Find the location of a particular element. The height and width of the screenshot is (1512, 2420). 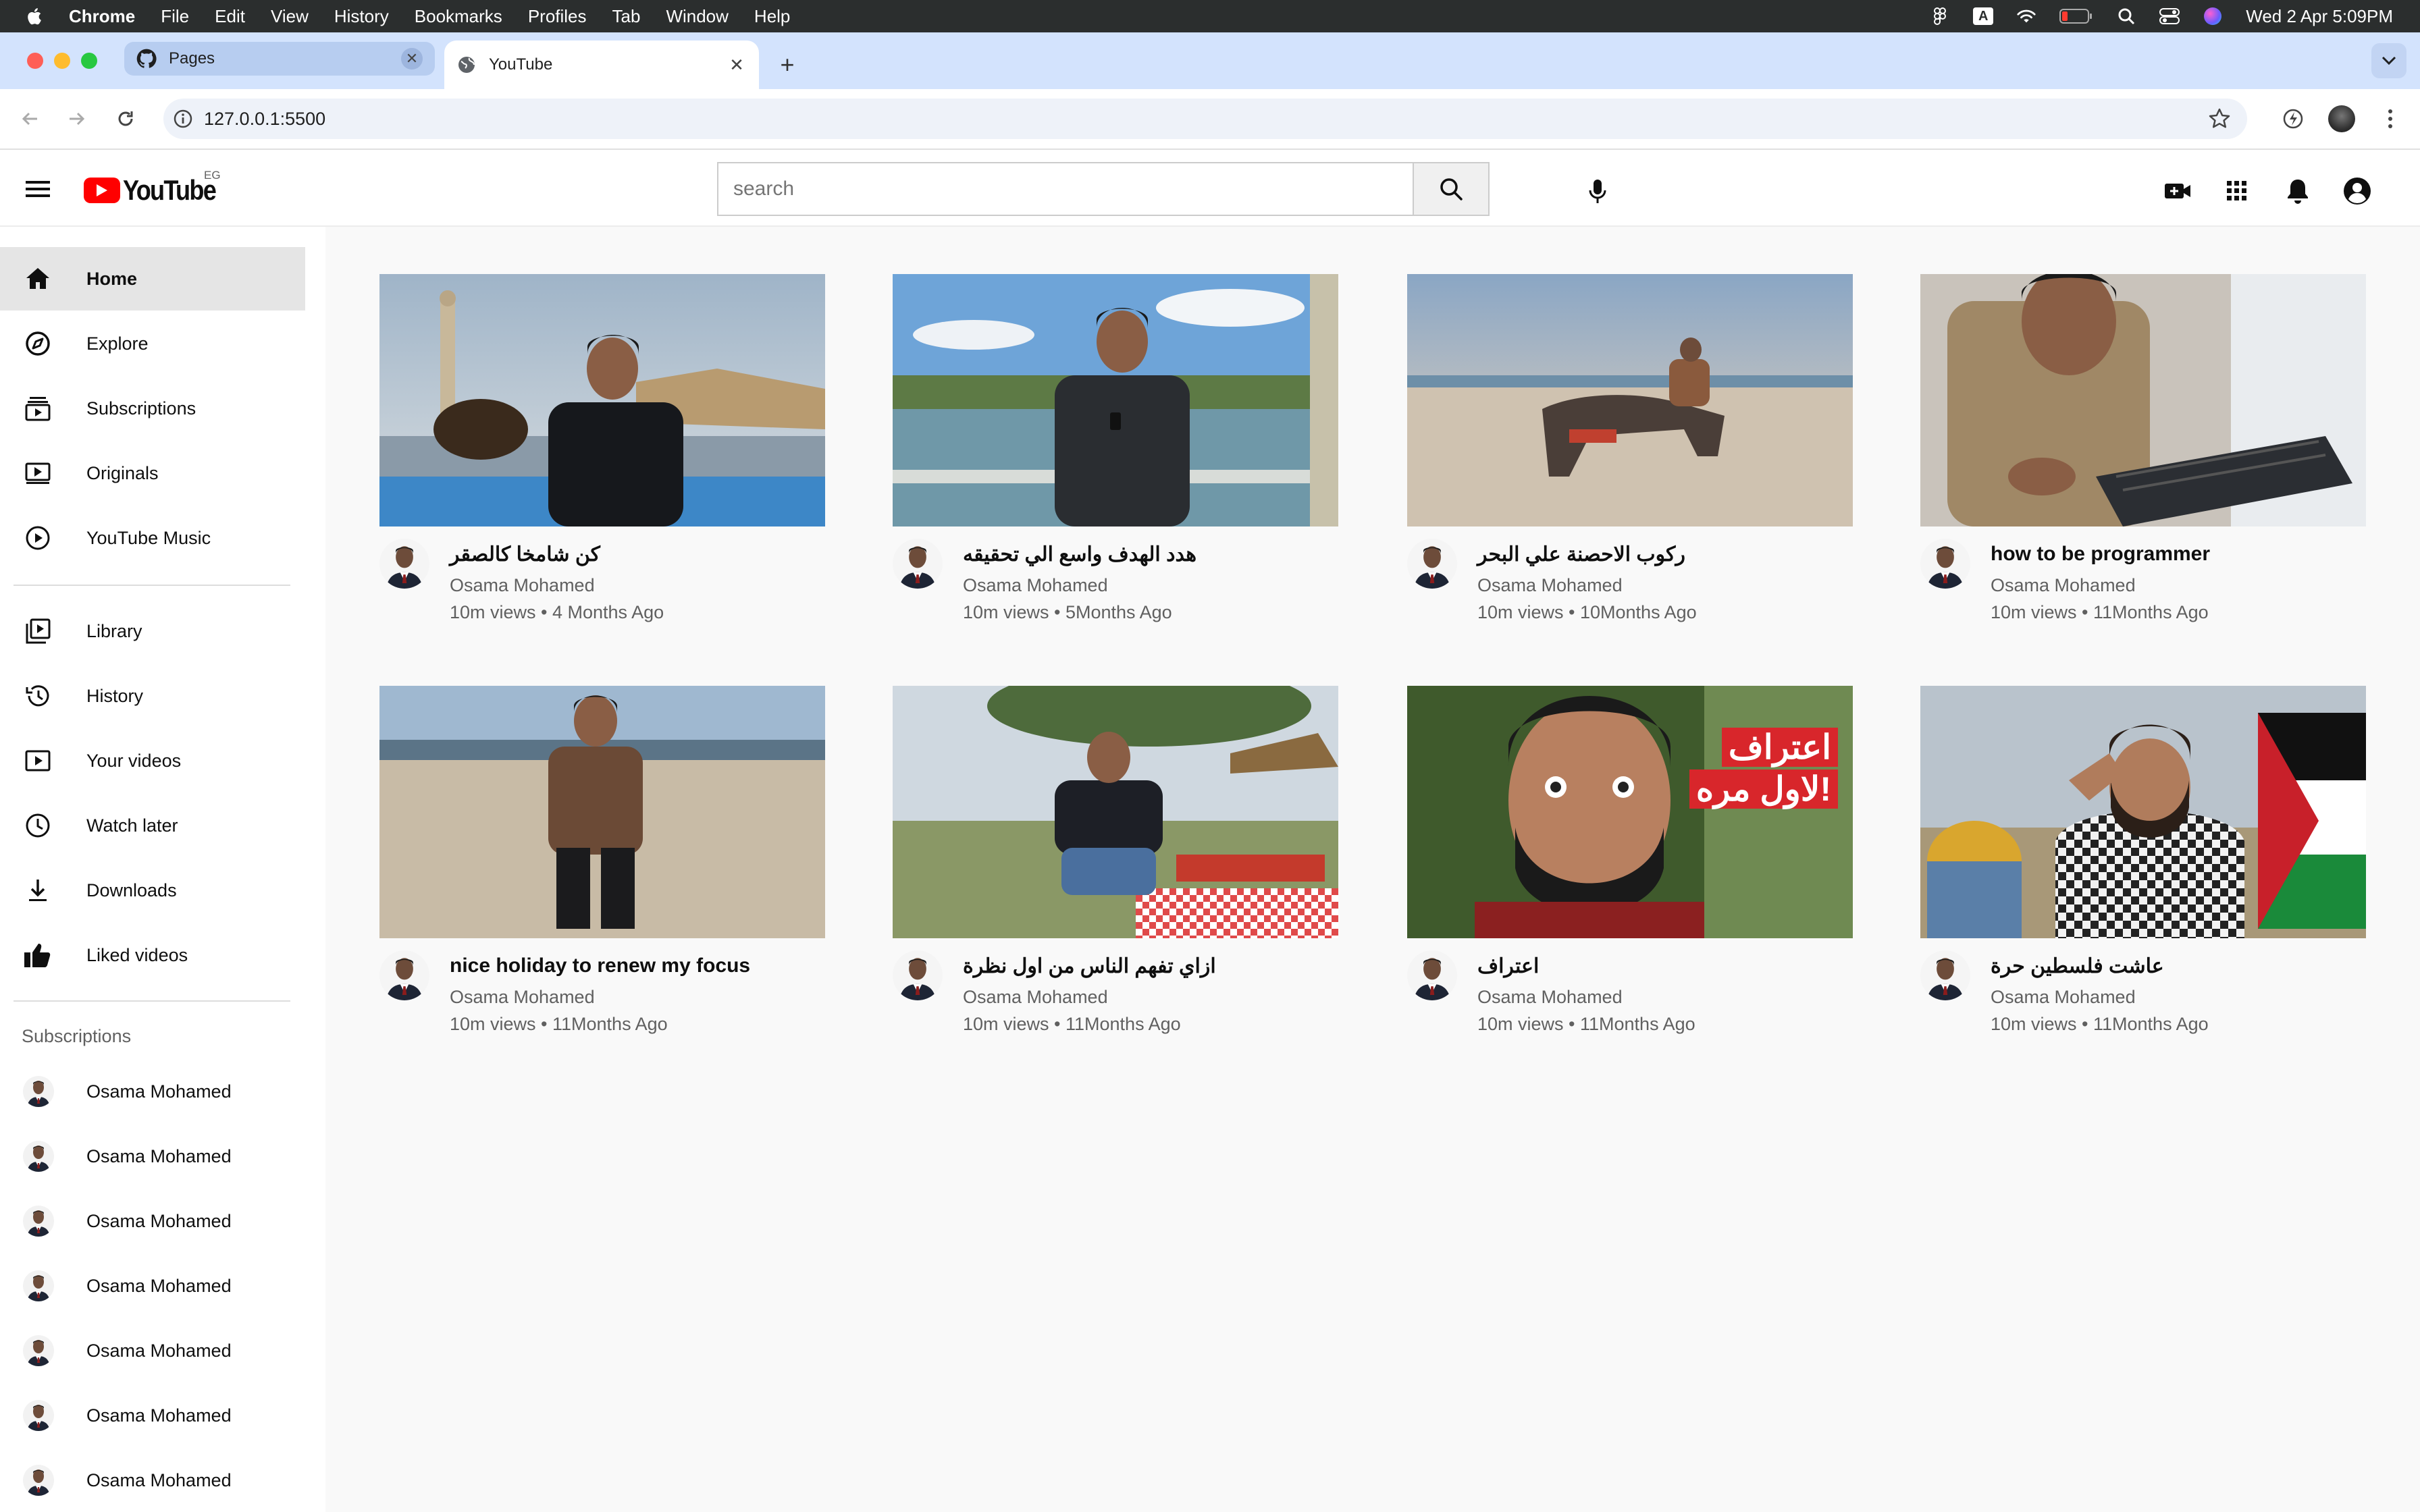

control-center-icon is located at coordinates (2169, 16).